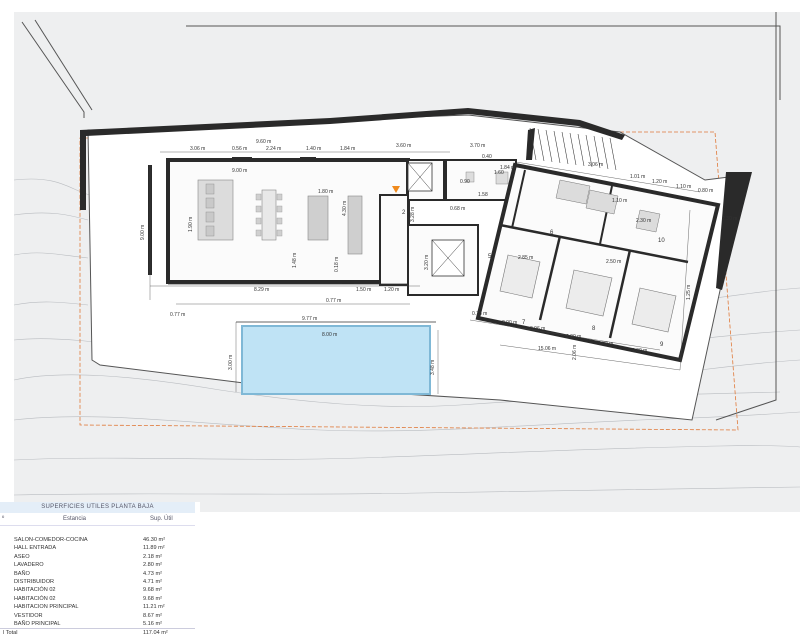 This screenshot has width=800, height=640. Describe the element at coordinates (97, 557) in the screenshot. I see `table-row: ASEO 2.18 m²` at that location.